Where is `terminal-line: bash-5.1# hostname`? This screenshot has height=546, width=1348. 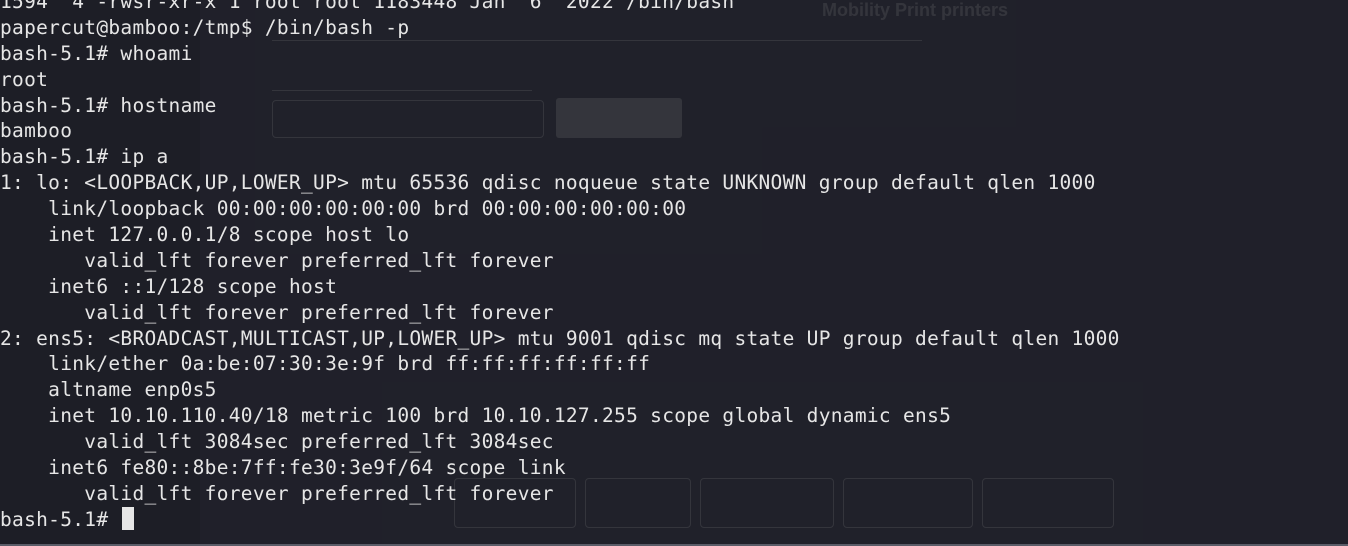
terminal-line: bash-5.1# hostname is located at coordinates (108, 105).